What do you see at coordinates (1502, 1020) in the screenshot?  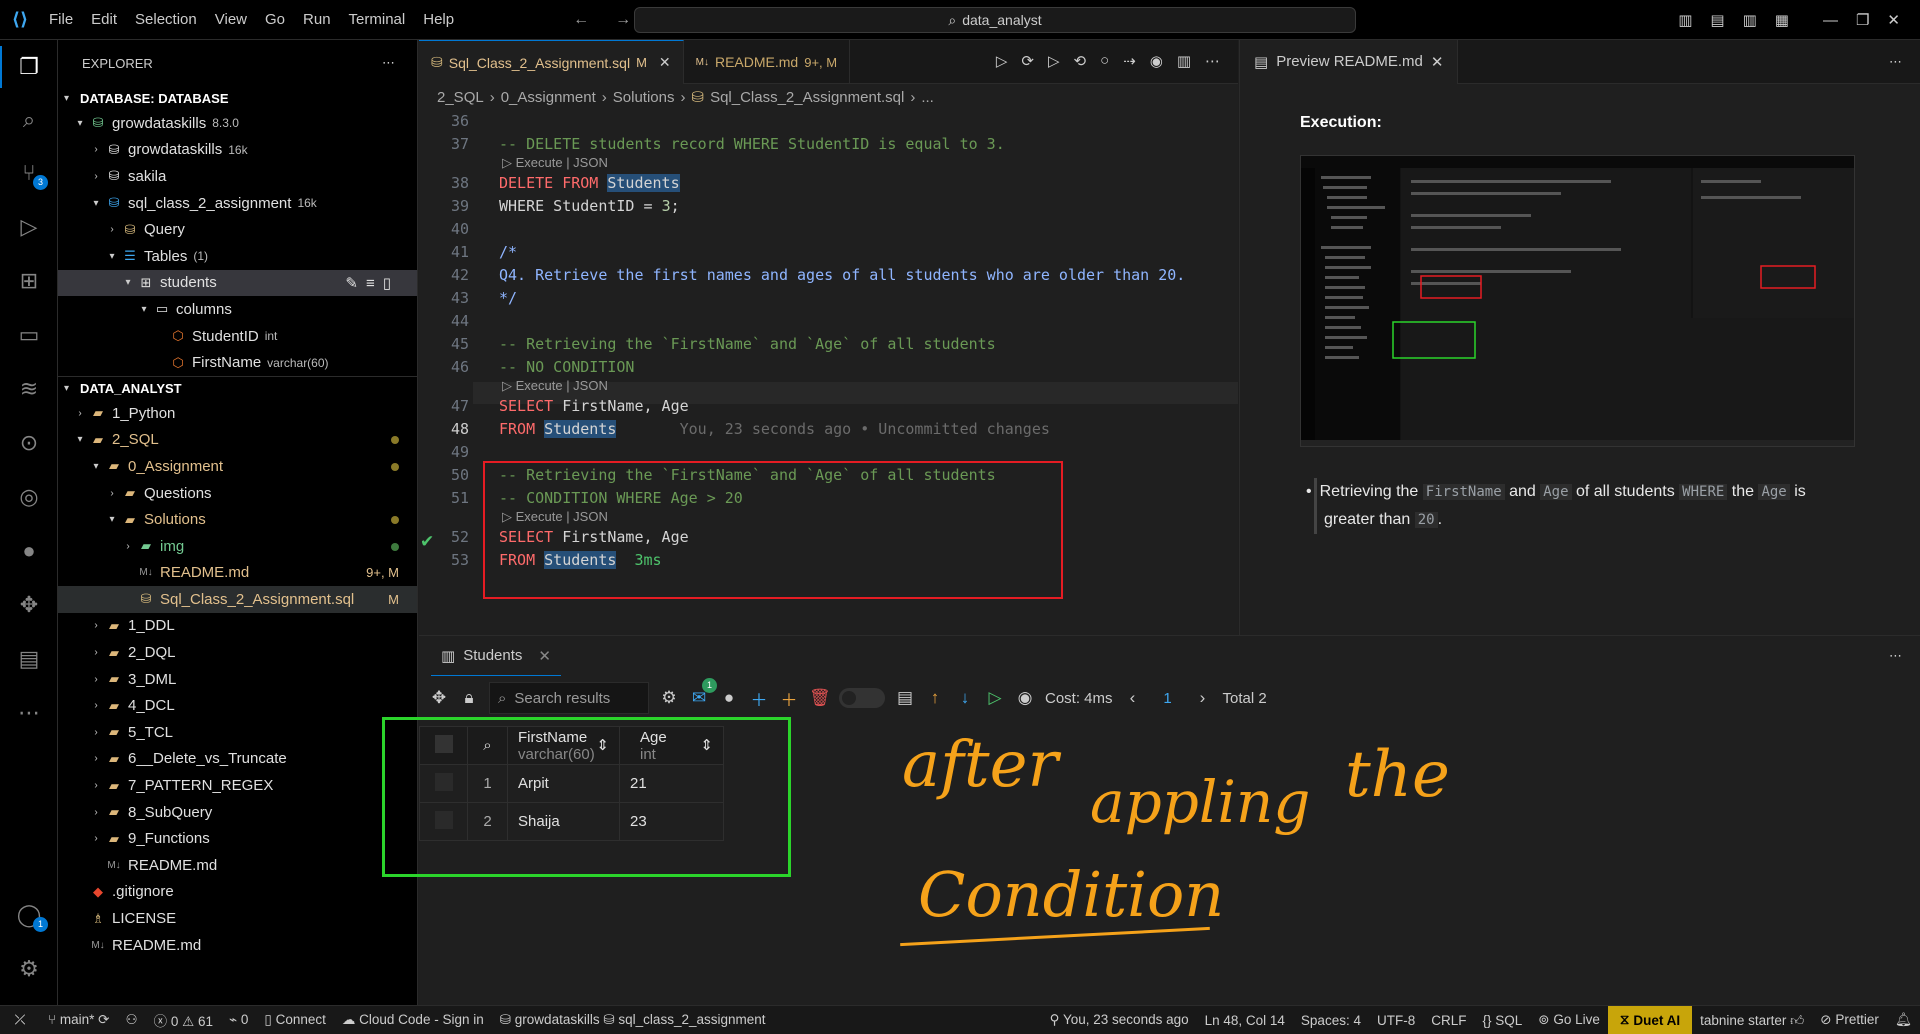 I see `language-mode: {} SQL` at bounding box center [1502, 1020].